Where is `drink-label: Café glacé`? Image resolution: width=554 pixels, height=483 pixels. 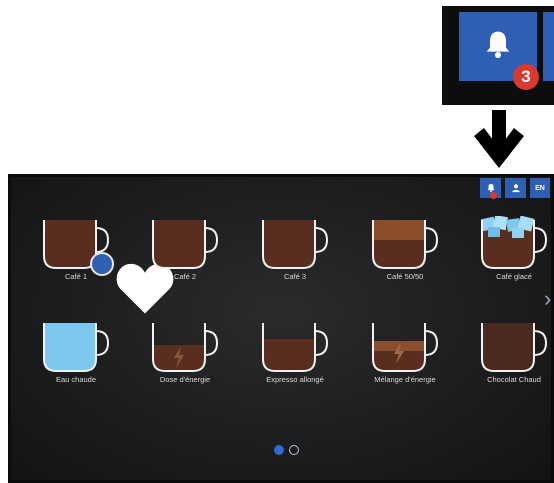 drink-label: Café glacé is located at coordinates (514, 276).